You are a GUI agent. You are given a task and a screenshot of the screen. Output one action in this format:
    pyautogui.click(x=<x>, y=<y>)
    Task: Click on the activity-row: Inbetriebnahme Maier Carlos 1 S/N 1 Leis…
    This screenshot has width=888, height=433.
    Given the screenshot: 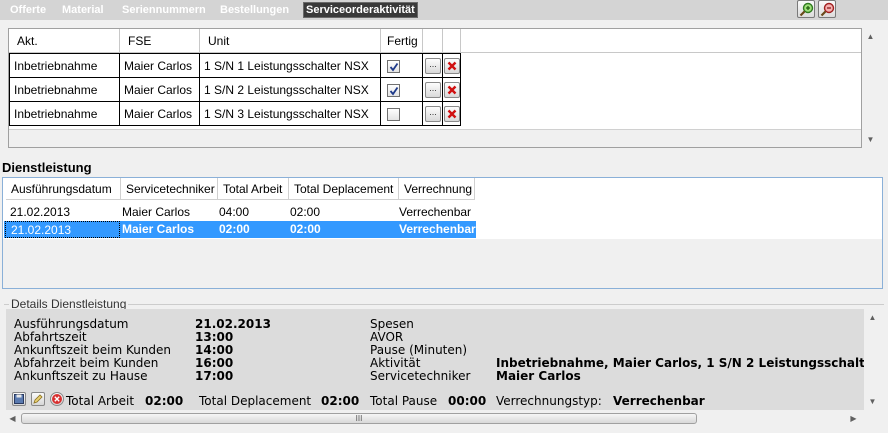 What is the action you would take?
    pyautogui.click(x=235, y=65)
    